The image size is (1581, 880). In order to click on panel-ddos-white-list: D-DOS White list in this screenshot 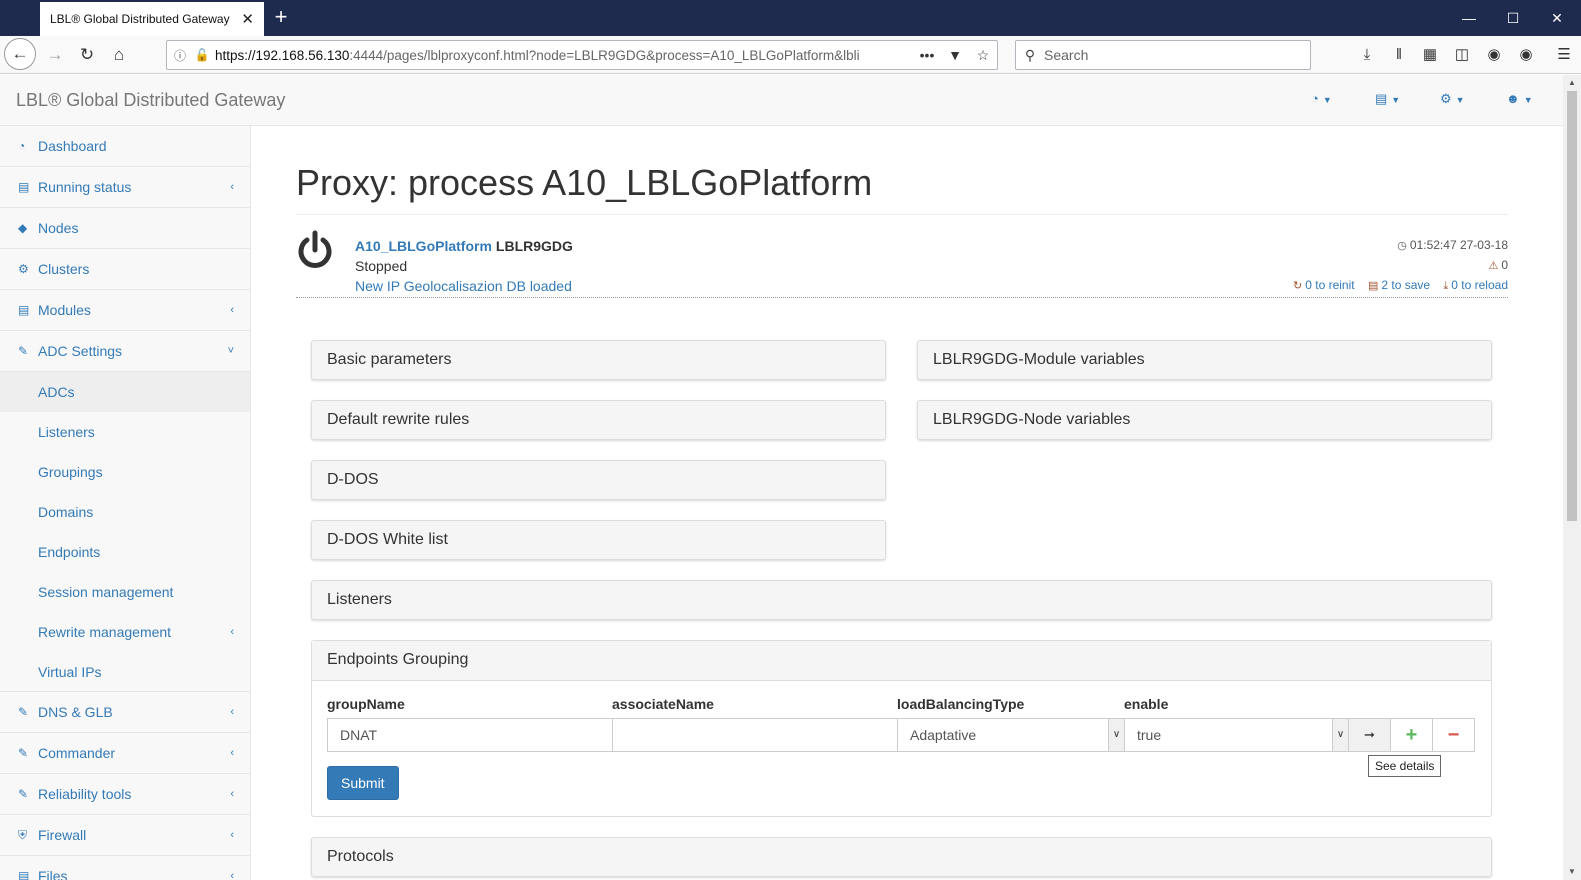, I will do `click(598, 540)`.